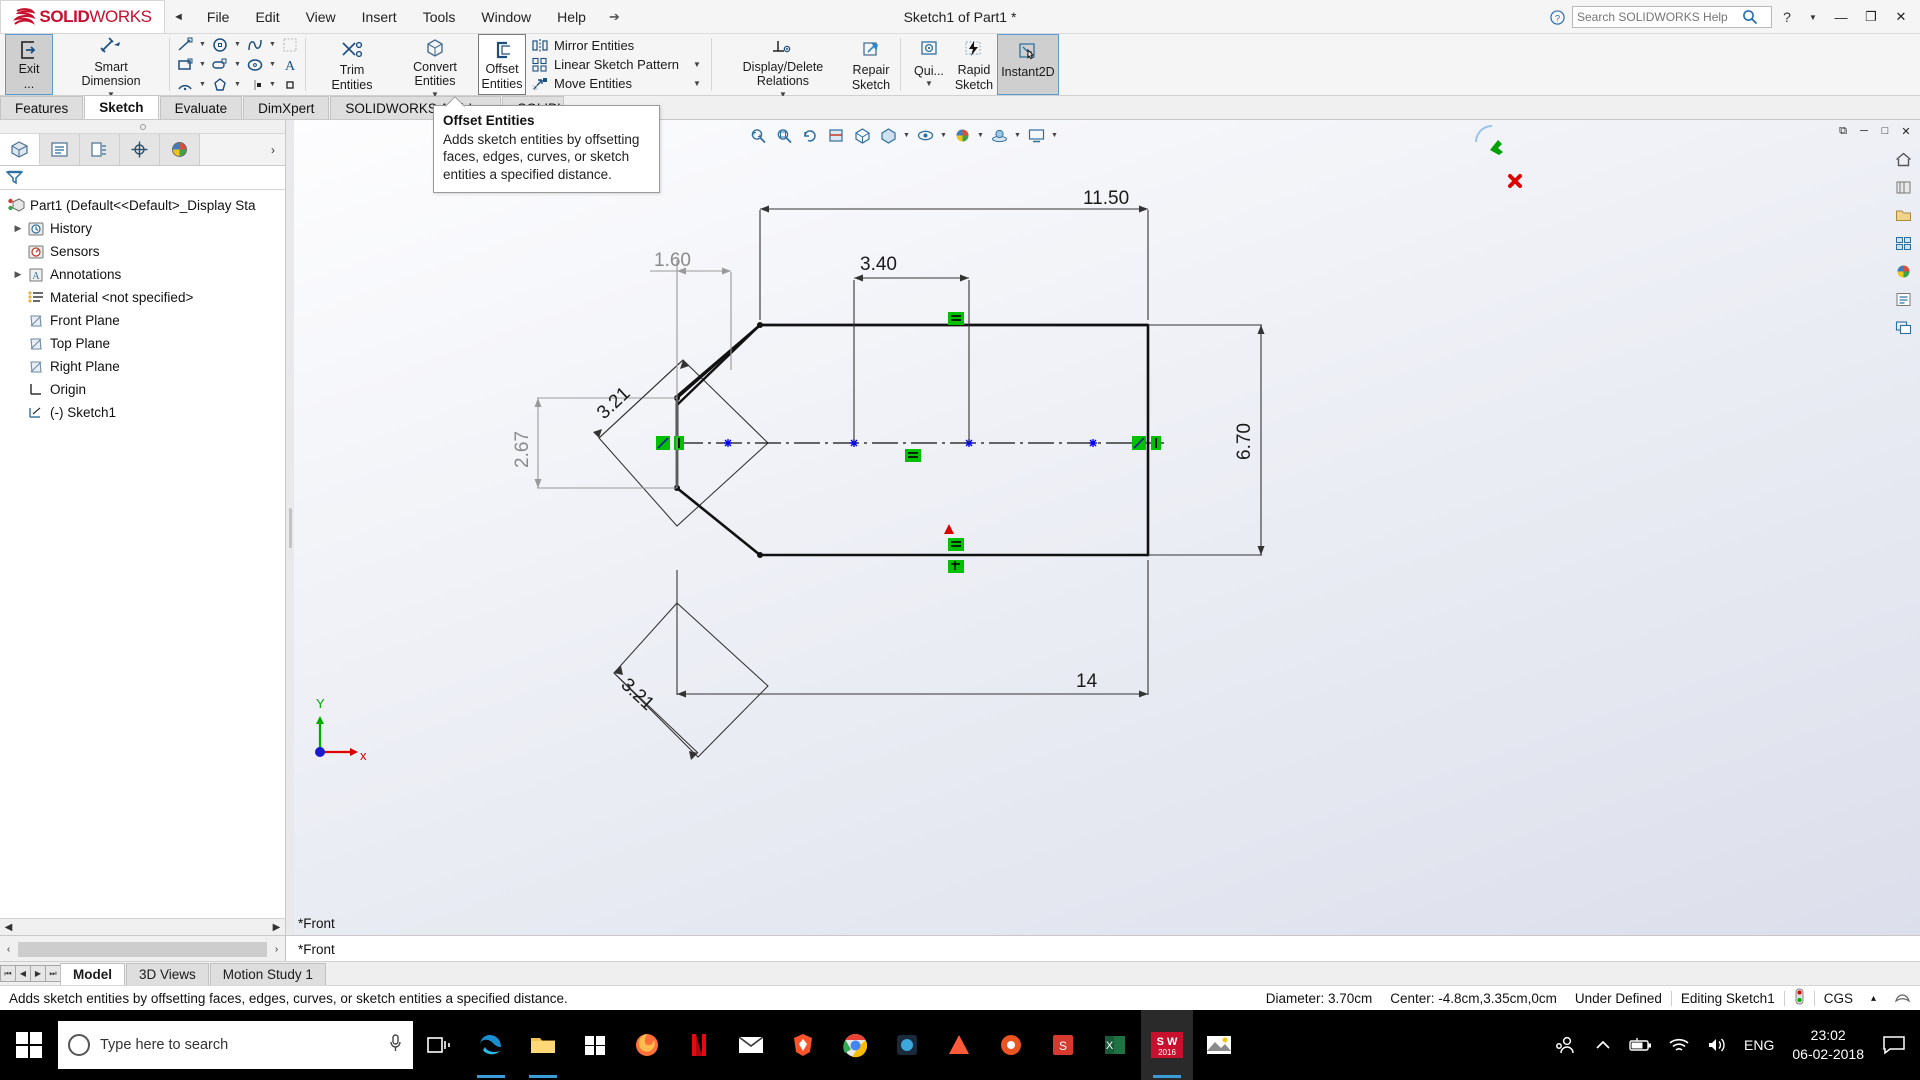 The width and height of the screenshot is (1920, 1080). Describe the element at coordinates (1063, 1045) in the screenshot. I see `sldworks-red-icon: S` at that location.